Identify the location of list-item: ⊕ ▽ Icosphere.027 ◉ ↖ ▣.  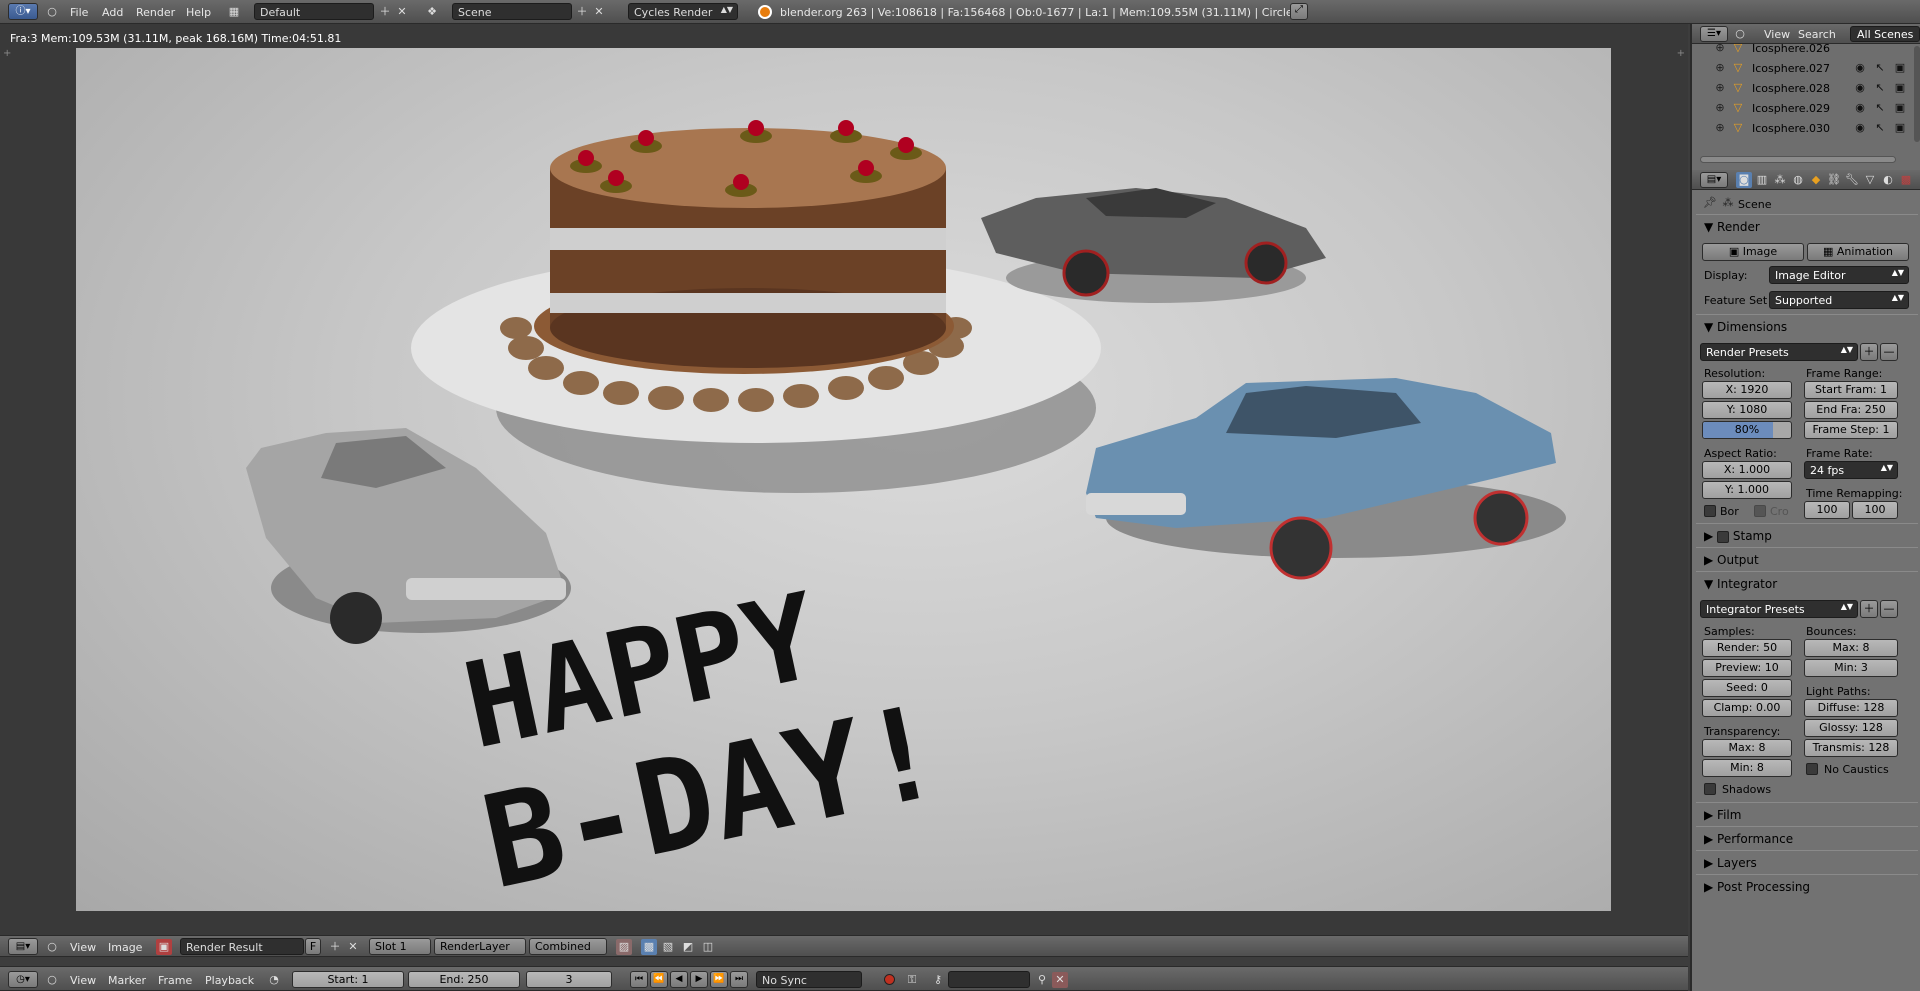
(1803, 68).